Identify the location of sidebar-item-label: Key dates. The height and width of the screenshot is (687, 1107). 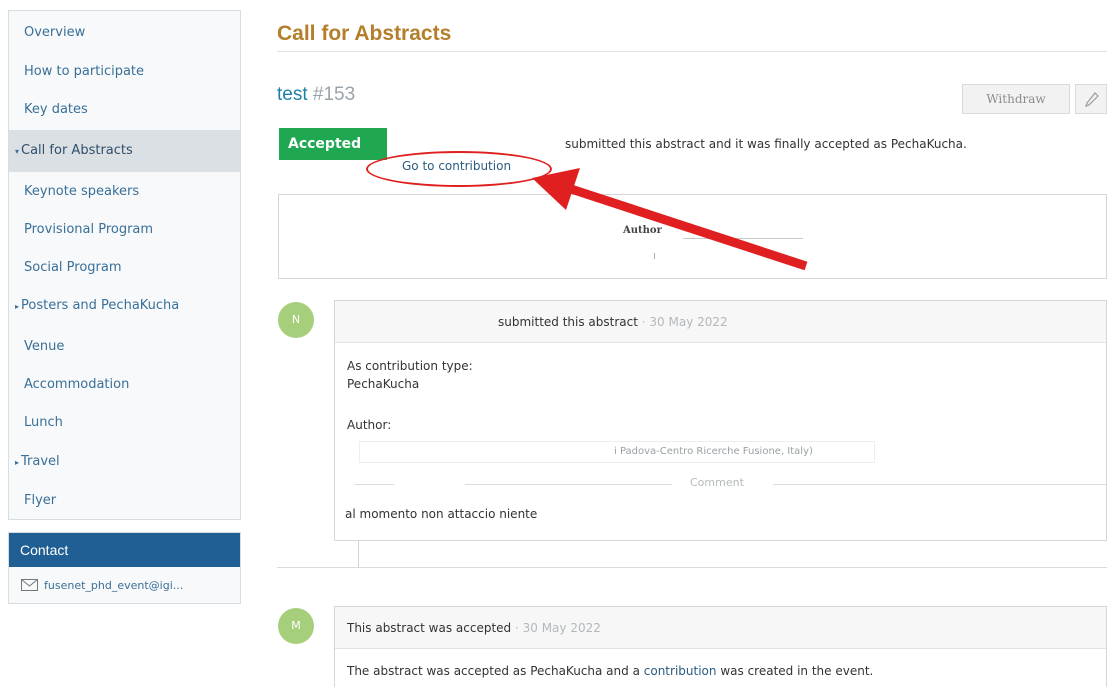
(56, 109).